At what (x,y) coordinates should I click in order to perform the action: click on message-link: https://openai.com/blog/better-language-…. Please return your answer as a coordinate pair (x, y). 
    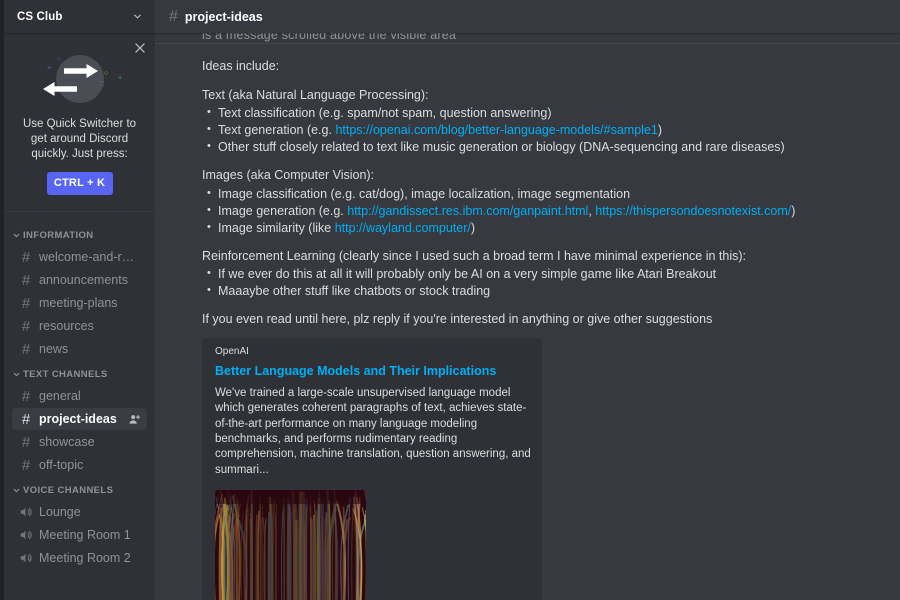
    Looking at the image, I should click on (496, 130).